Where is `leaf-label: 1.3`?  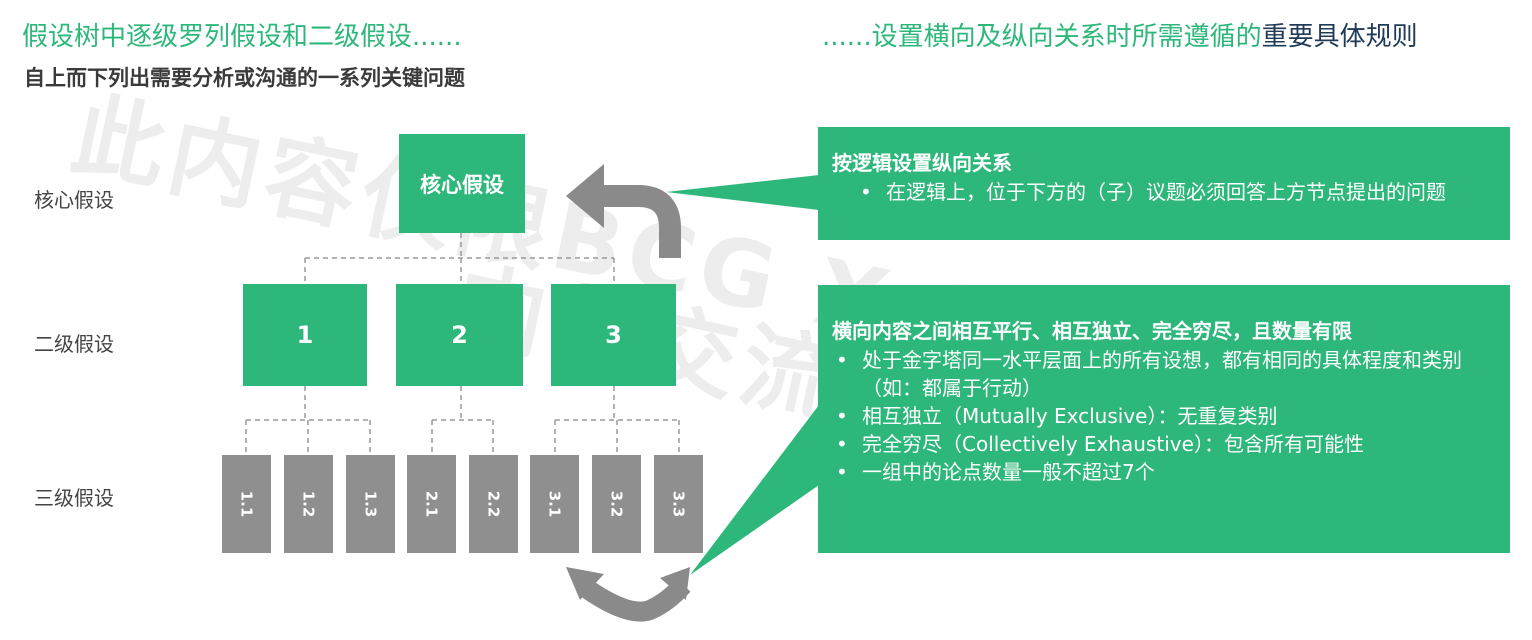 leaf-label: 1.3 is located at coordinates (370, 504).